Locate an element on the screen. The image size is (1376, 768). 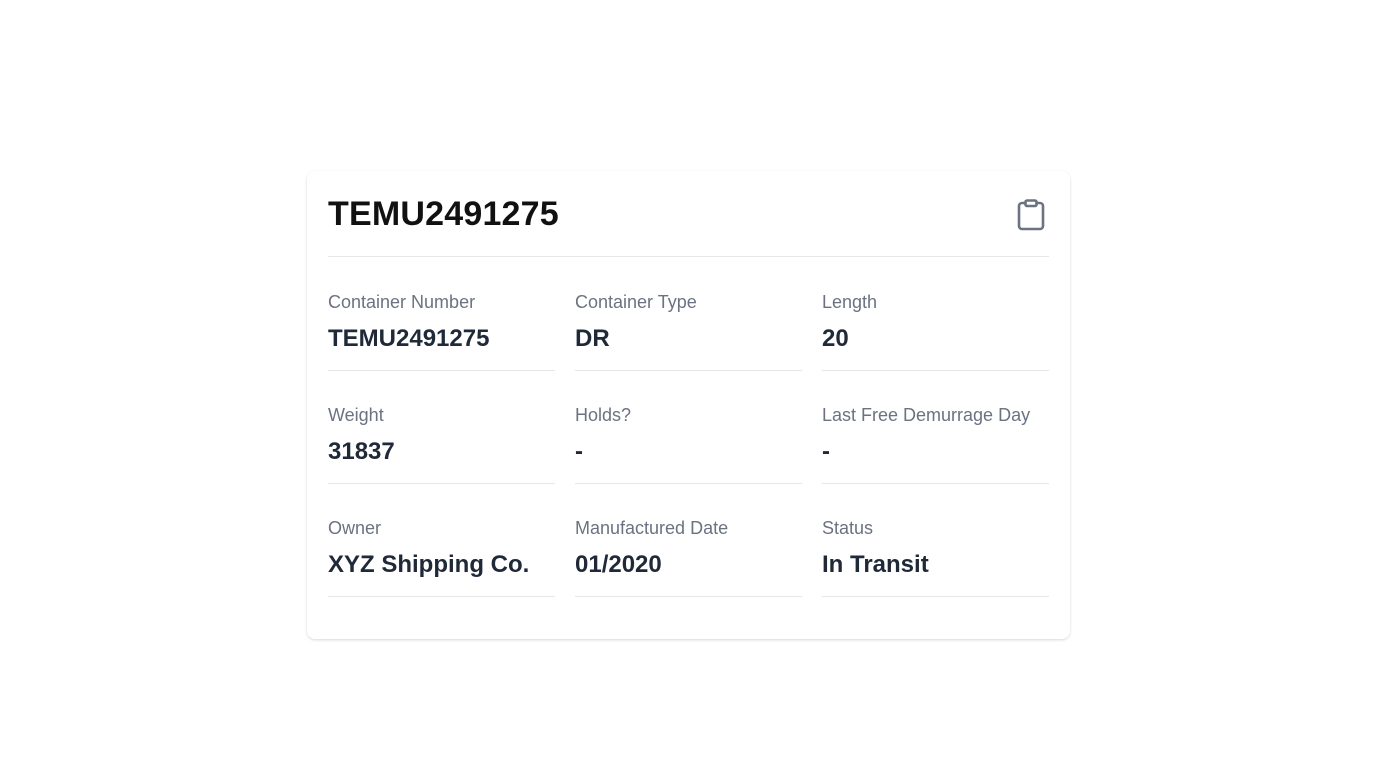
field-label: Container Type is located at coordinates (636, 302).